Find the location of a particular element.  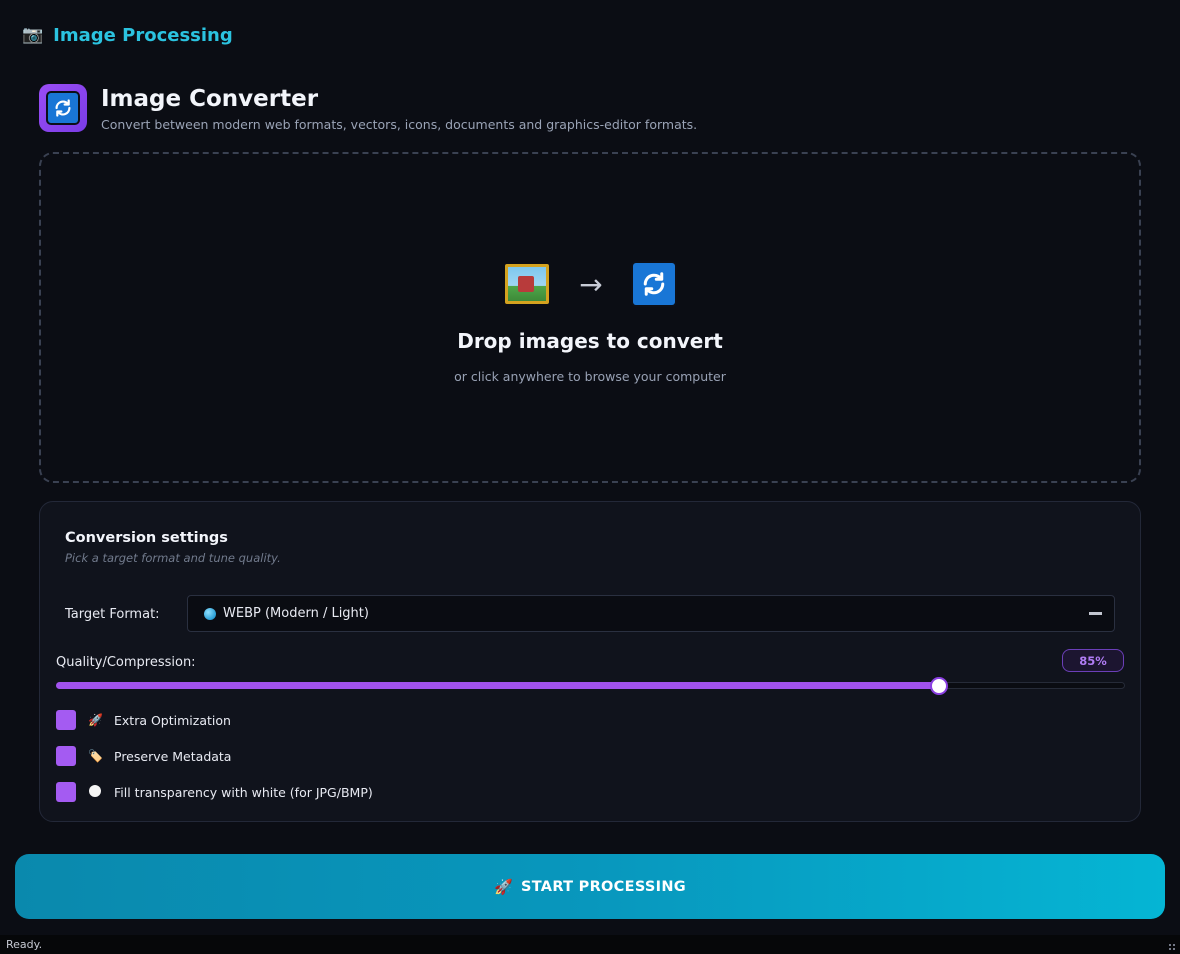

camera-icon: 📷 is located at coordinates (33, 34).